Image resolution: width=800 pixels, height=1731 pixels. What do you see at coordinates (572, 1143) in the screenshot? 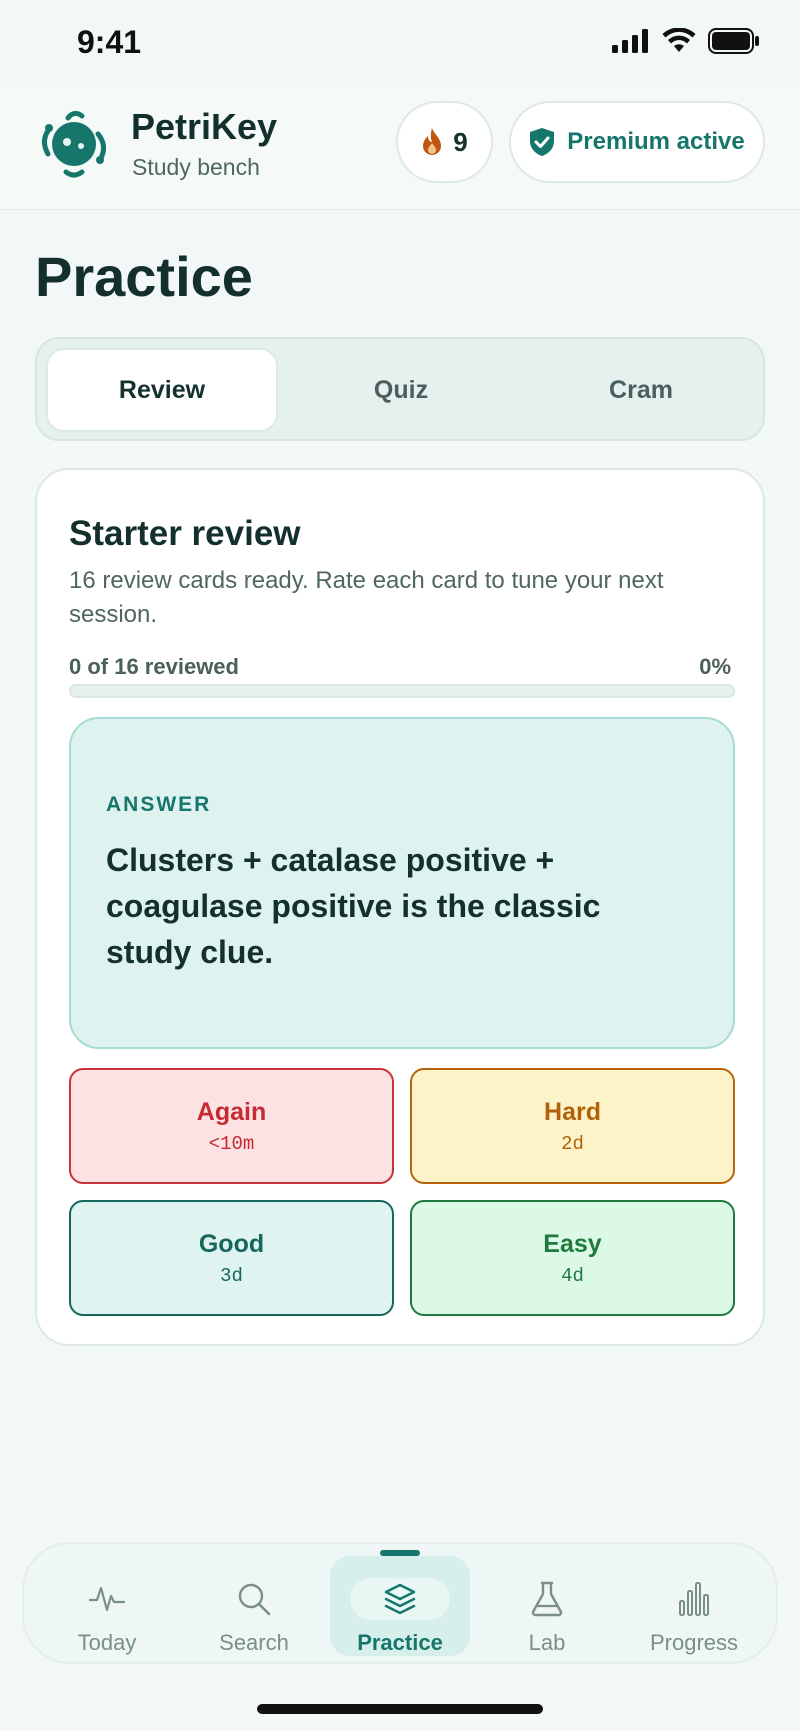
I see `hard-interval: 2d` at bounding box center [572, 1143].